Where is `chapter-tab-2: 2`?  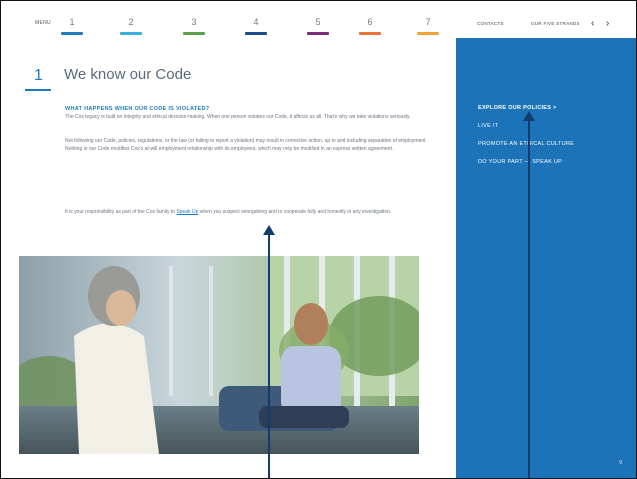 chapter-tab-2: 2 is located at coordinates (131, 22).